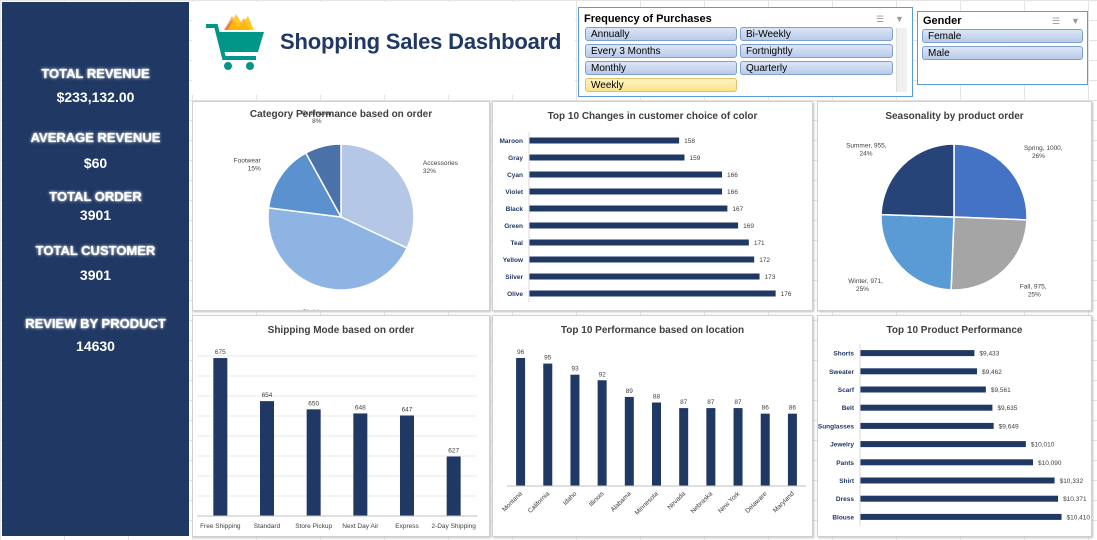 Image resolution: width=1097 pixels, height=540 pixels. I want to click on bar-sweater, so click(919, 371).